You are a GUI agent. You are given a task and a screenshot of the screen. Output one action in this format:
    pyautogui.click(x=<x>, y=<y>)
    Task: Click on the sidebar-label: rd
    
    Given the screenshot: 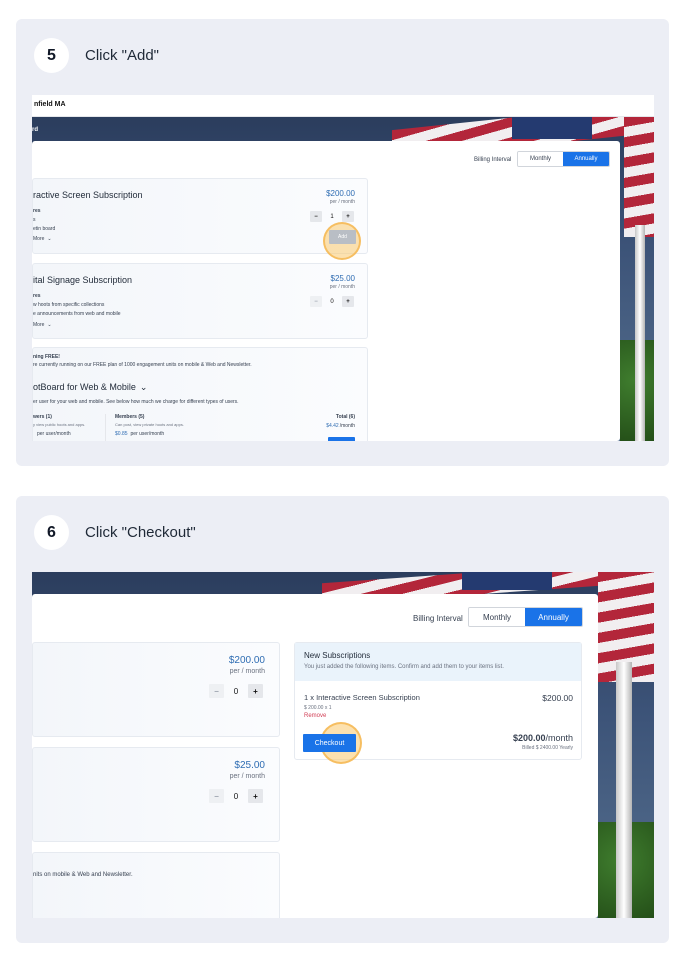 What is the action you would take?
    pyautogui.click(x=35, y=130)
    